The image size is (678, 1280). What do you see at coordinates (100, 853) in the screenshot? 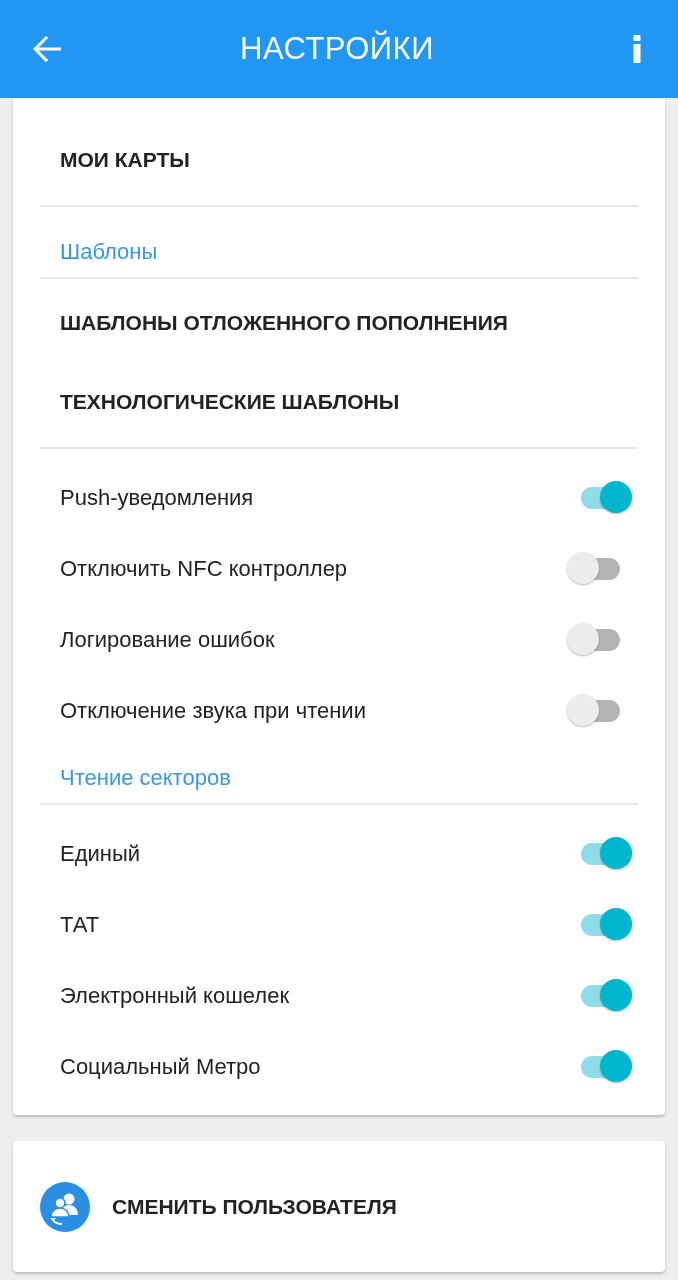
I see `setting-label: Единый` at bounding box center [100, 853].